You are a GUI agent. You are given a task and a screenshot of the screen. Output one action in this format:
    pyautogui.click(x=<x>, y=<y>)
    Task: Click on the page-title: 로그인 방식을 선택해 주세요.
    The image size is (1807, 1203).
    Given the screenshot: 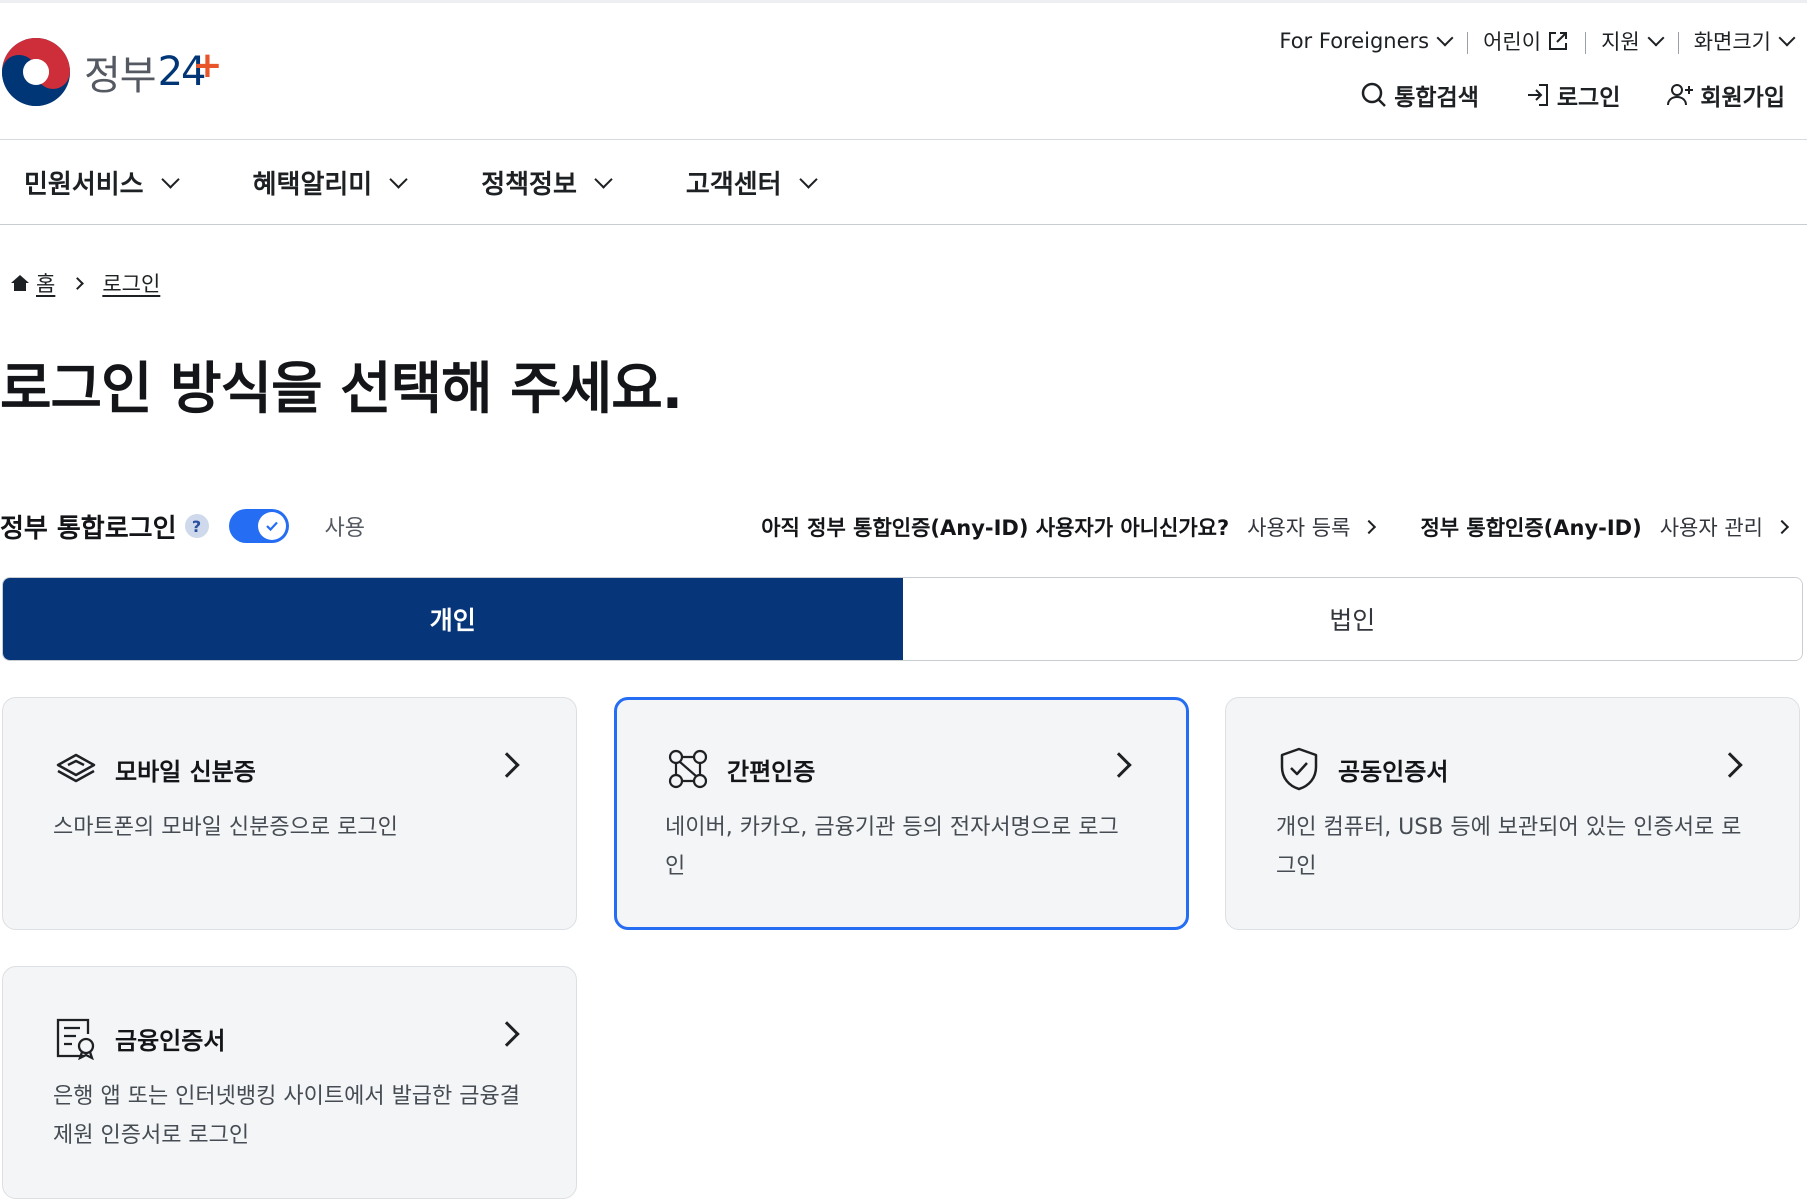 What is the action you would take?
    pyautogui.click(x=341, y=389)
    